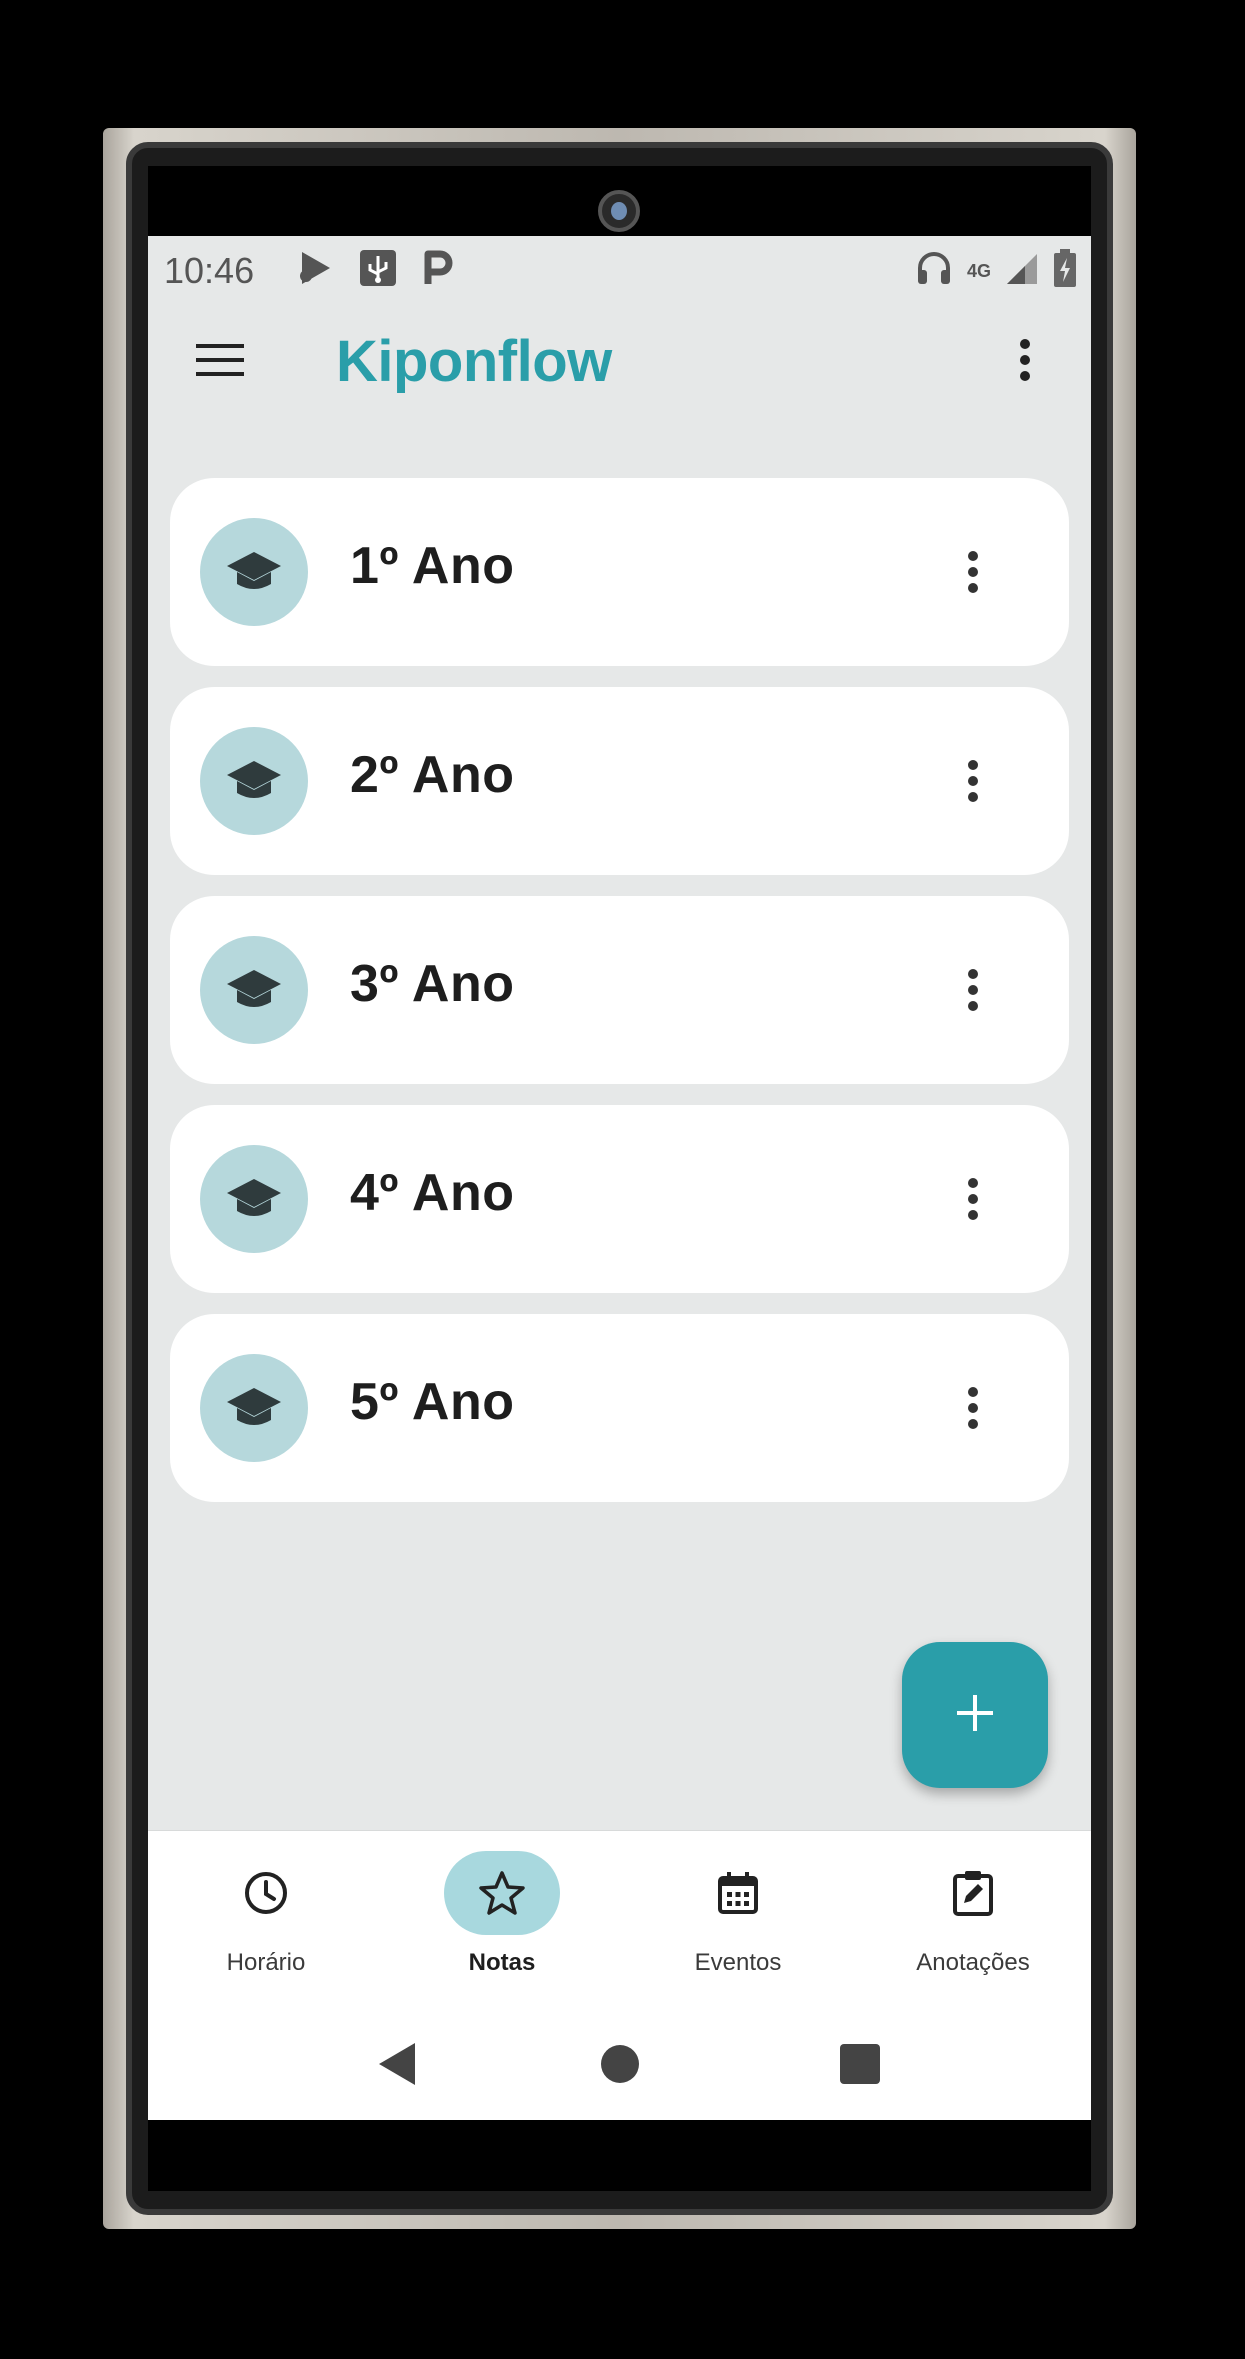  Describe the element at coordinates (619, 211) in the screenshot. I see `front-camera` at that location.